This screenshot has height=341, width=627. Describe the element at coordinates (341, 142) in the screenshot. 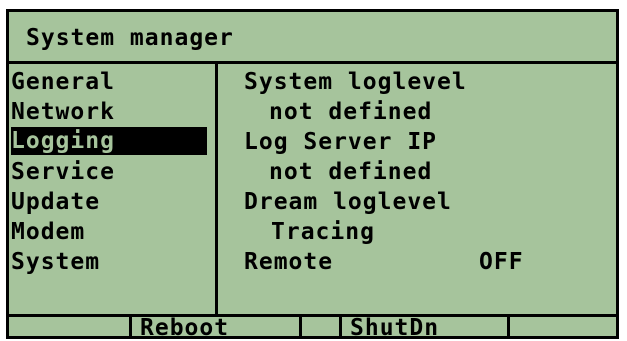

I see `log-server-ip-label: Log Server IP` at that location.